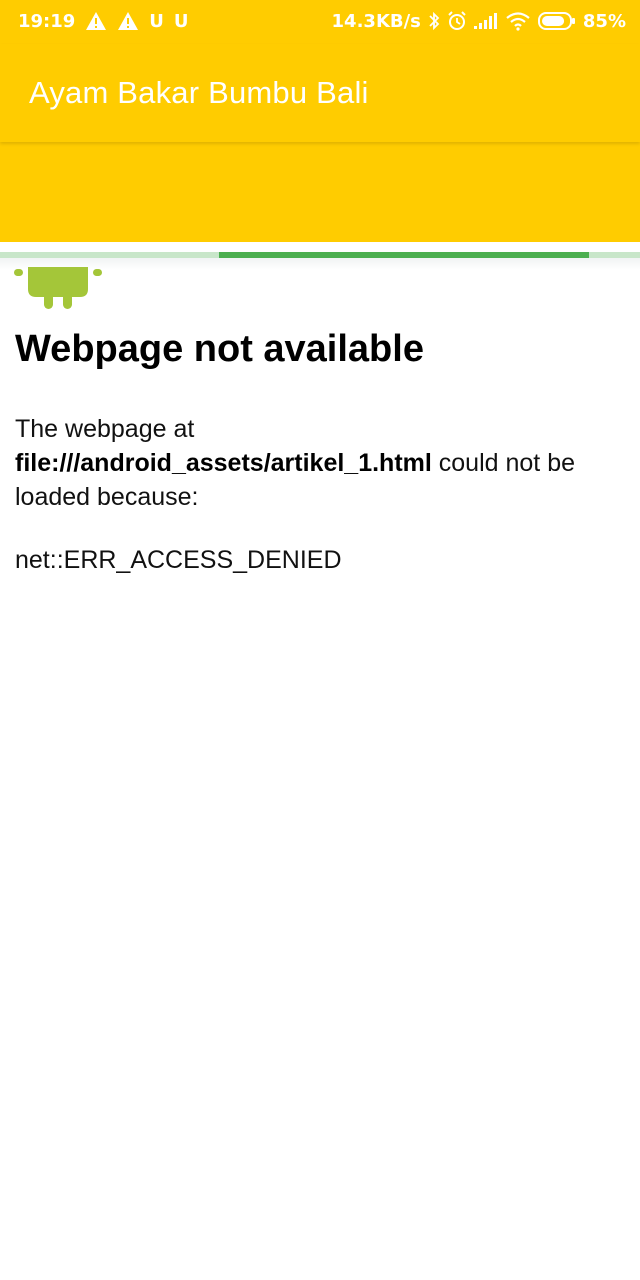  I want to click on bluetooth-icon, so click(434, 21).